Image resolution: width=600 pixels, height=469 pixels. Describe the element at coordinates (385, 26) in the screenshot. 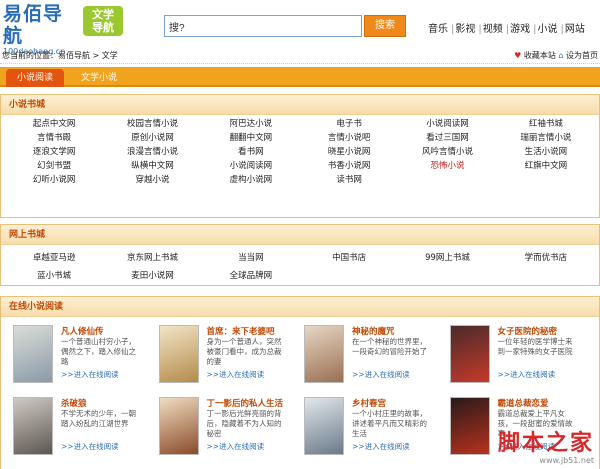

I see `search-button: 搜索` at that location.